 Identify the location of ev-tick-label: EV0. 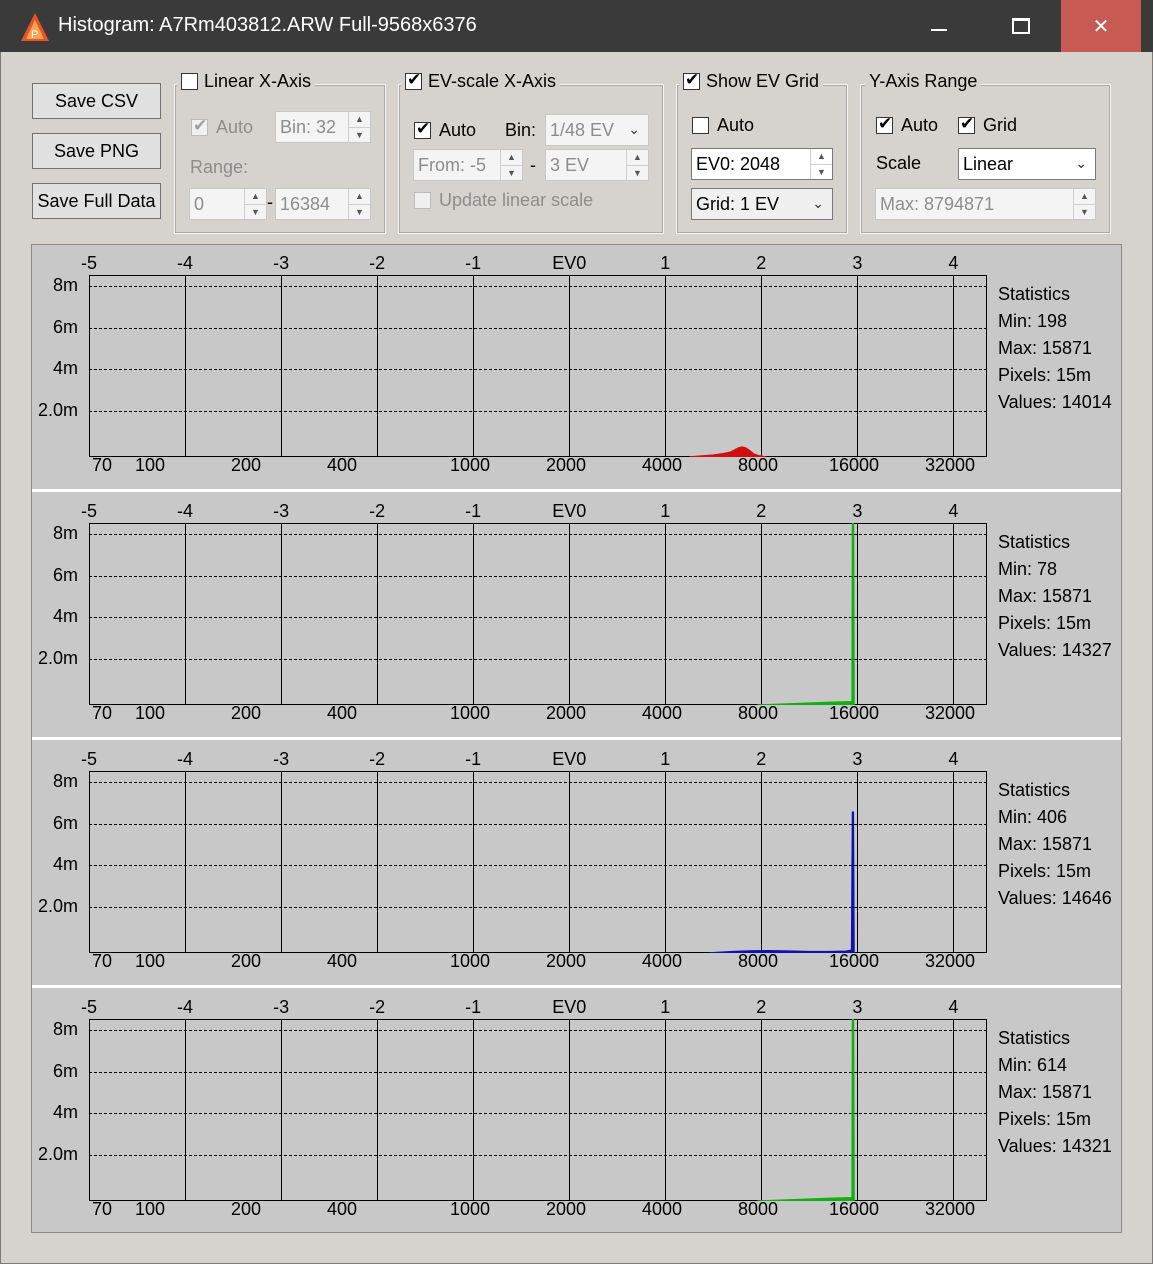
(569, 1007).